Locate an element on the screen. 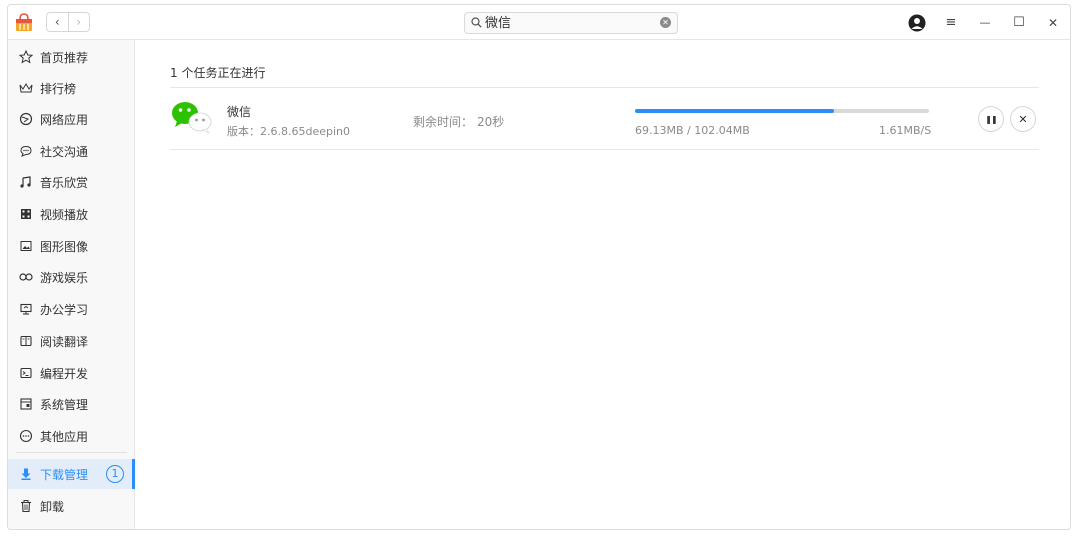 The image size is (1080, 539). sidebar-item-label: 卸载 is located at coordinates (52, 506).